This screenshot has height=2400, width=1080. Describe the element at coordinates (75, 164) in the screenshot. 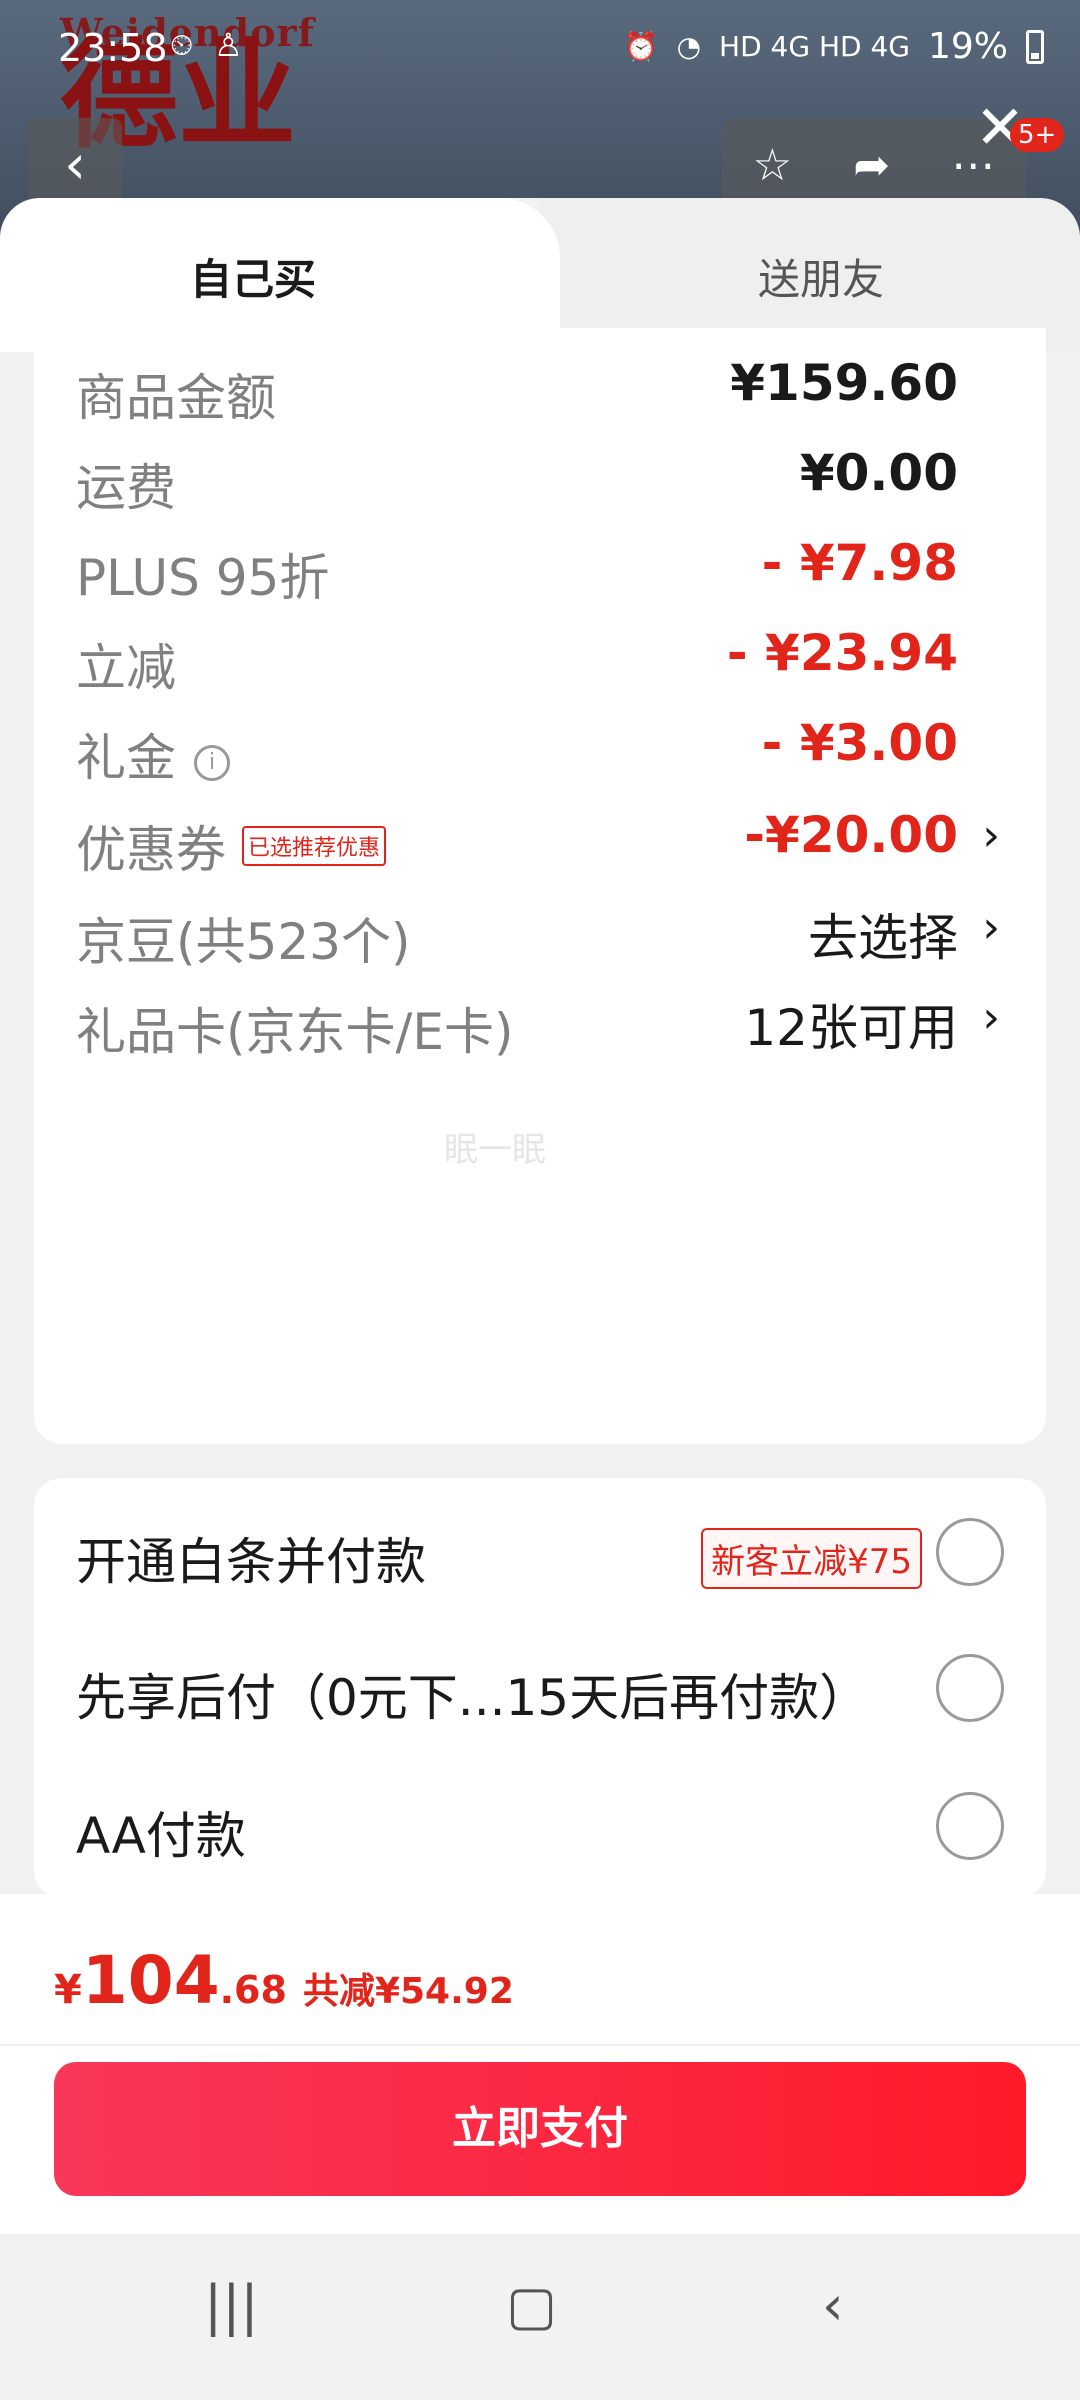

I see `chevron-left-icon: ‹` at that location.